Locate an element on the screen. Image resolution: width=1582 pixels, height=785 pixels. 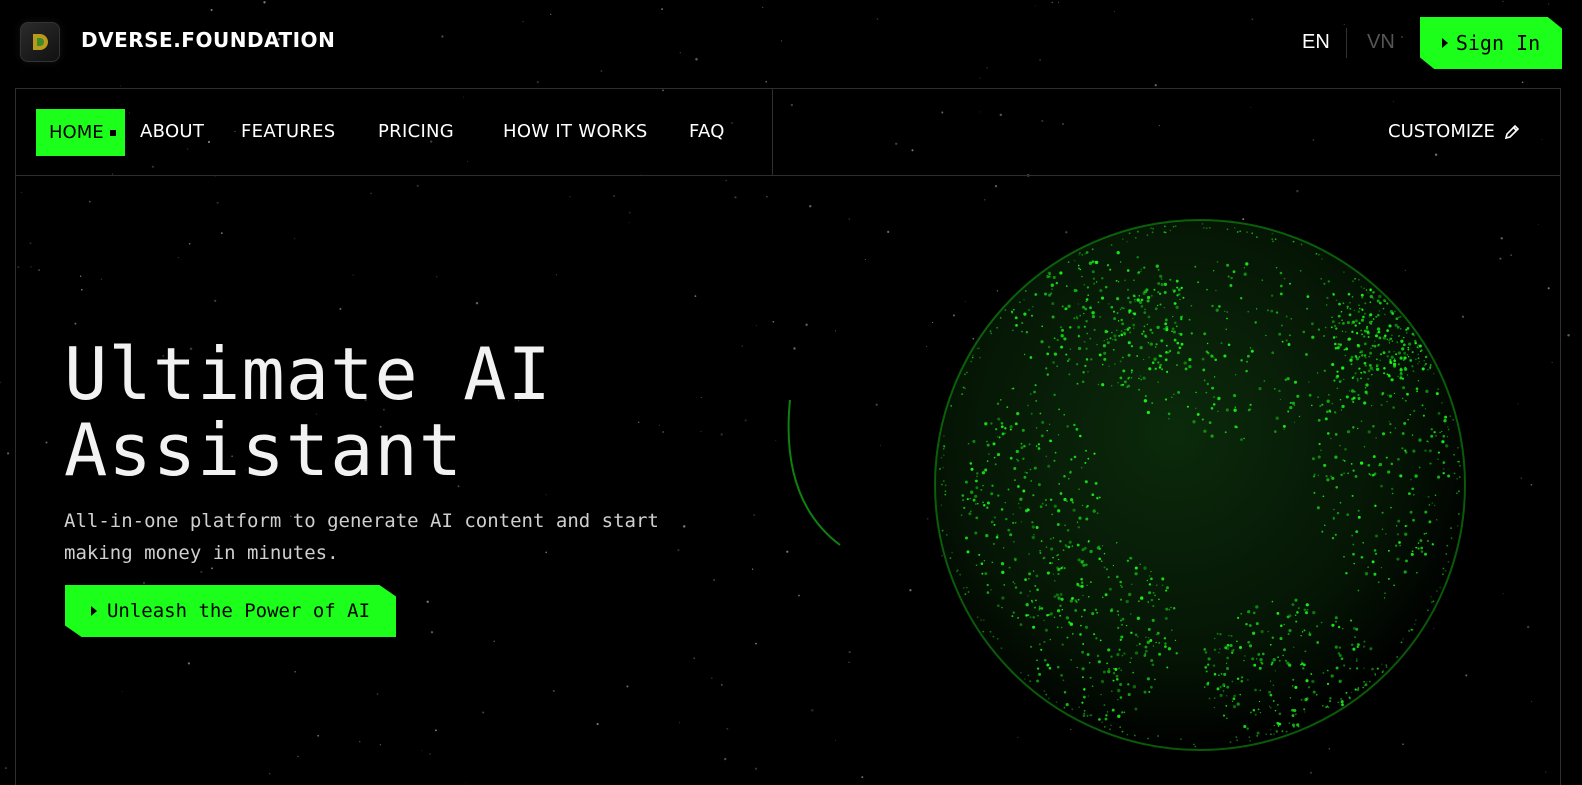
customize-button: CUSTOMIZE is located at coordinates (1454, 131).